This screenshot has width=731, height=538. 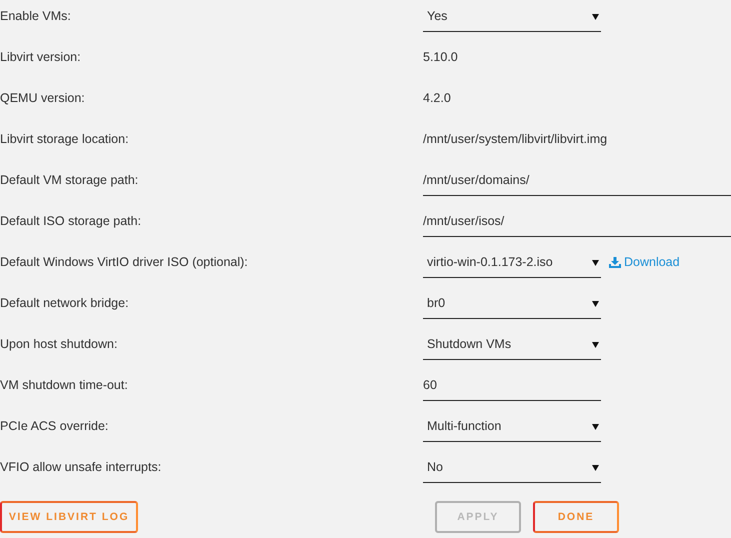 I want to click on setting-label: Enable VMs:, so click(x=36, y=17).